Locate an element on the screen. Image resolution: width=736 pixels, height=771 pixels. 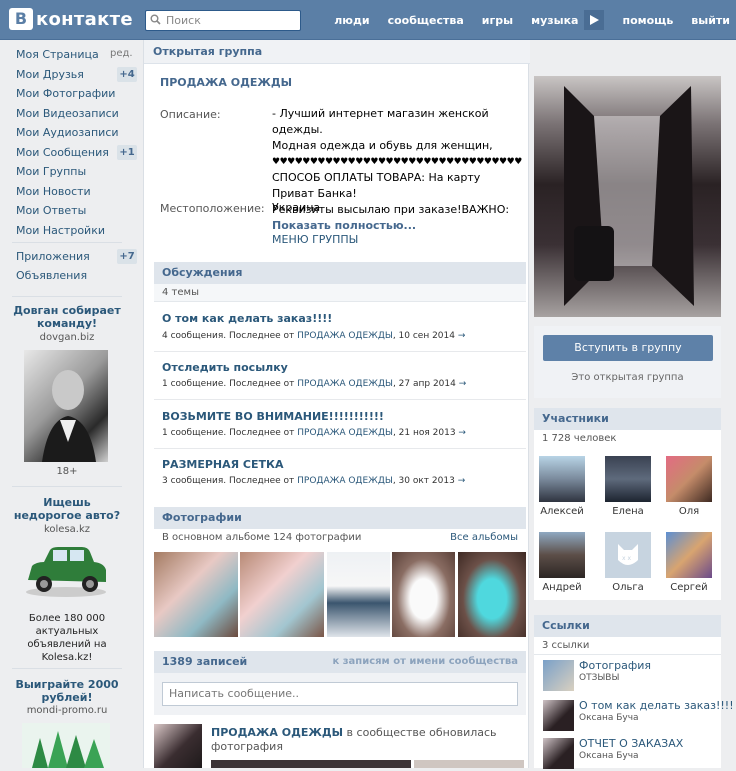
topic-title: РАЗМЕРНАЯ СЕТКА is located at coordinates (223, 464).